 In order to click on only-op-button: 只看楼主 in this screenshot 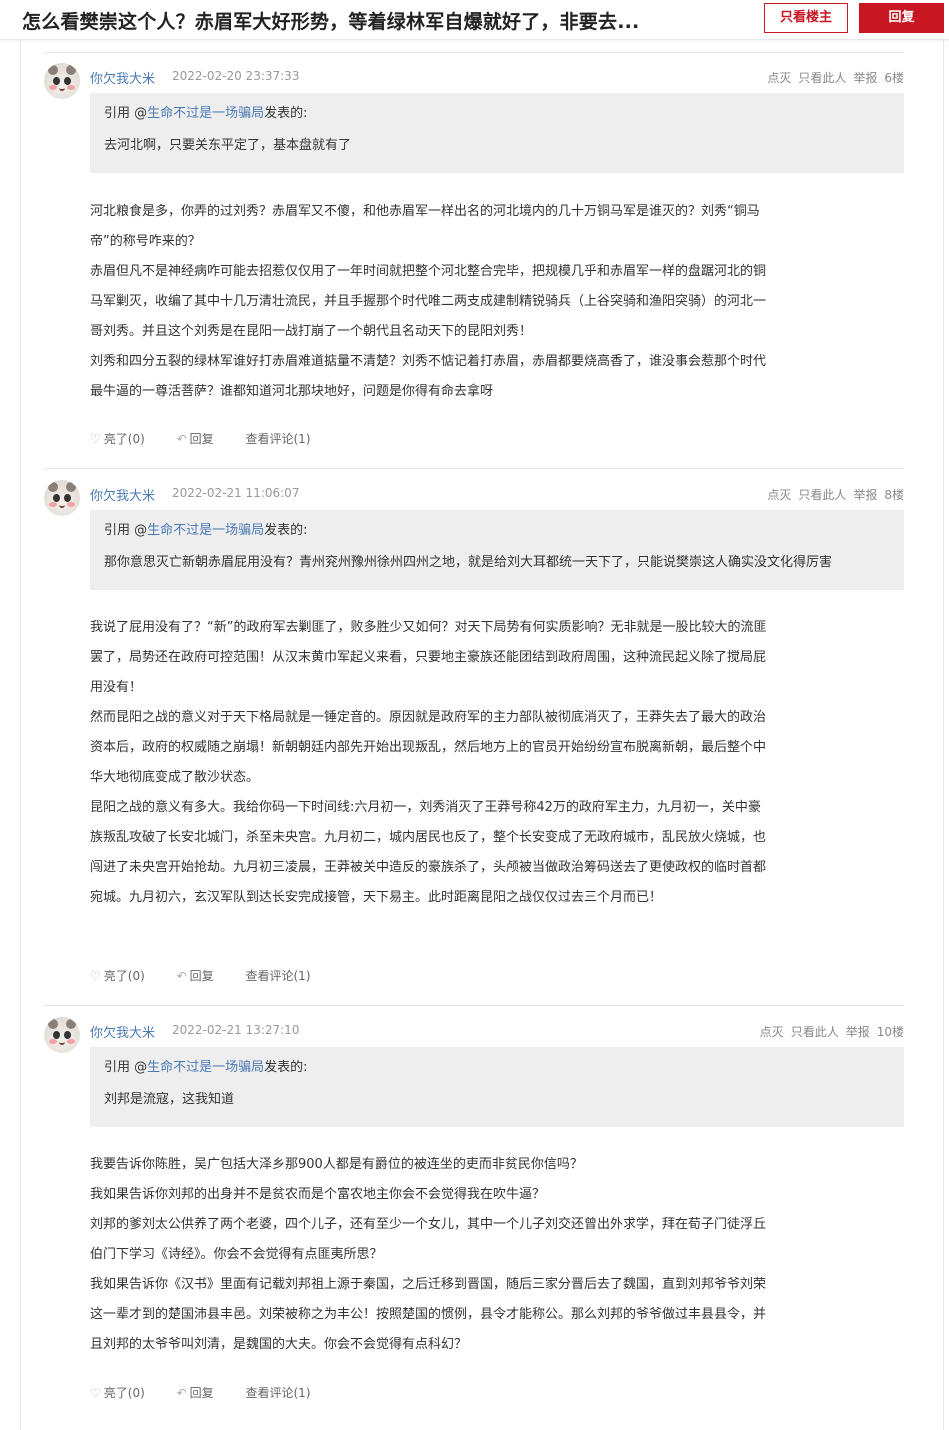, I will do `click(806, 18)`.